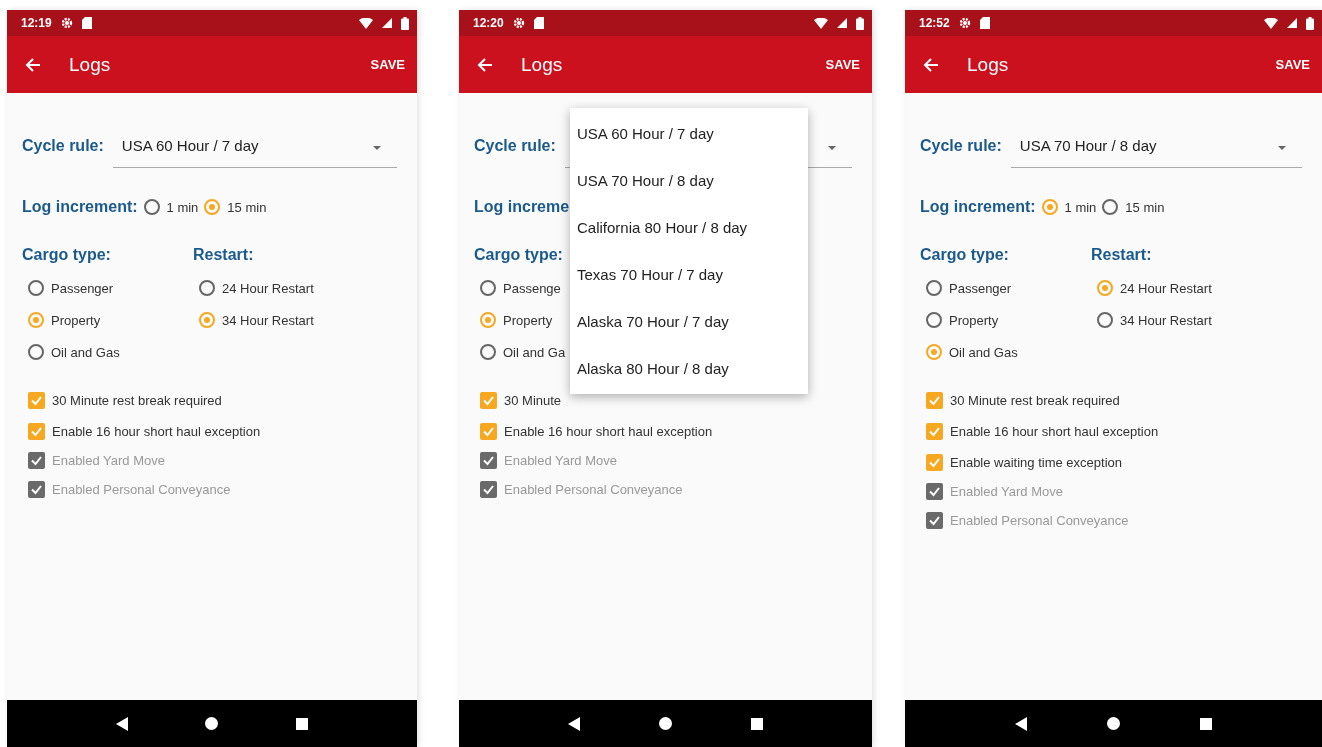 The height and width of the screenshot is (747, 1322). What do you see at coordinates (534, 352) in the screenshot?
I see `option-label: Oil and Ga` at bounding box center [534, 352].